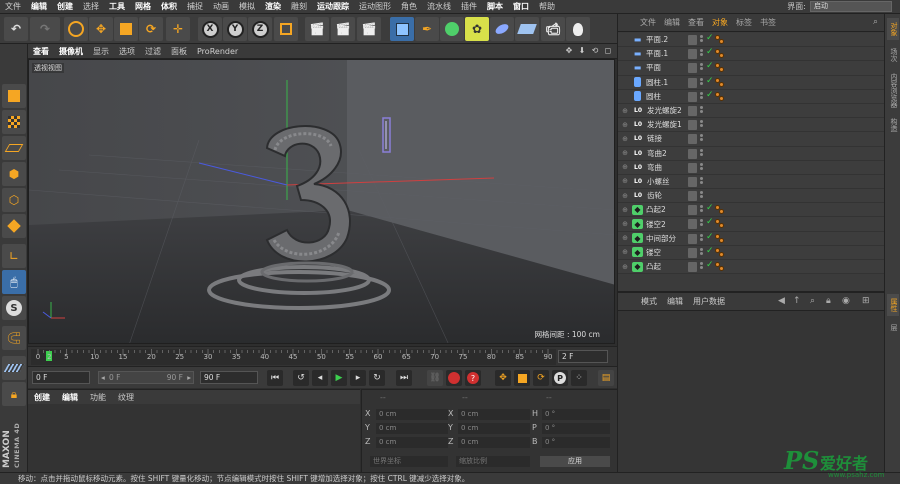  Describe the element at coordinates (893, 55) in the screenshot. I see `tab-takes: 场次` at that location.